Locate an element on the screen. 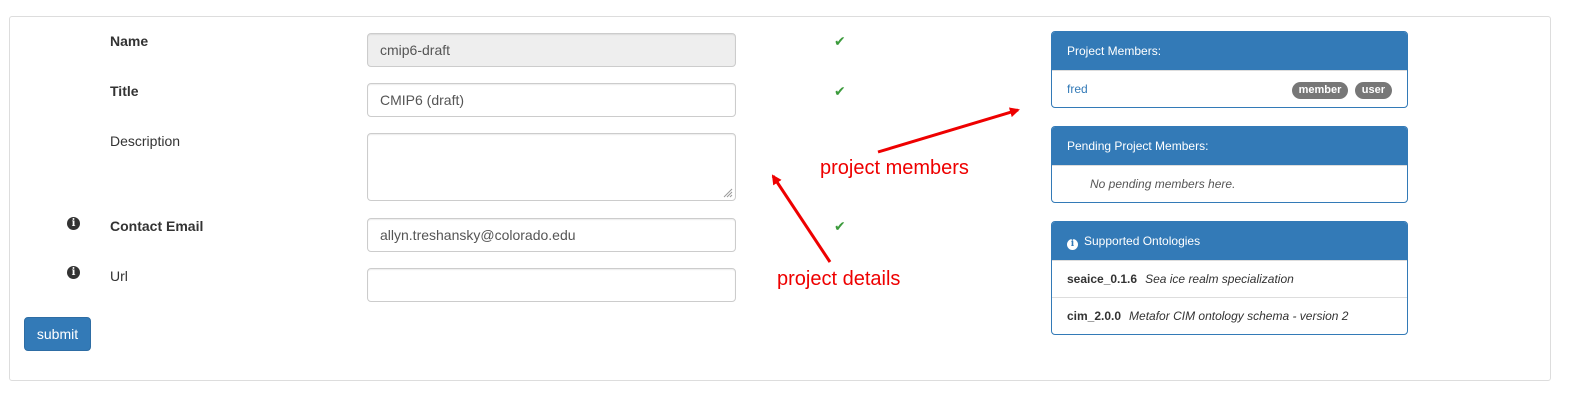 The width and height of the screenshot is (1594, 417). project-members-annotation: project members is located at coordinates (894, 168).